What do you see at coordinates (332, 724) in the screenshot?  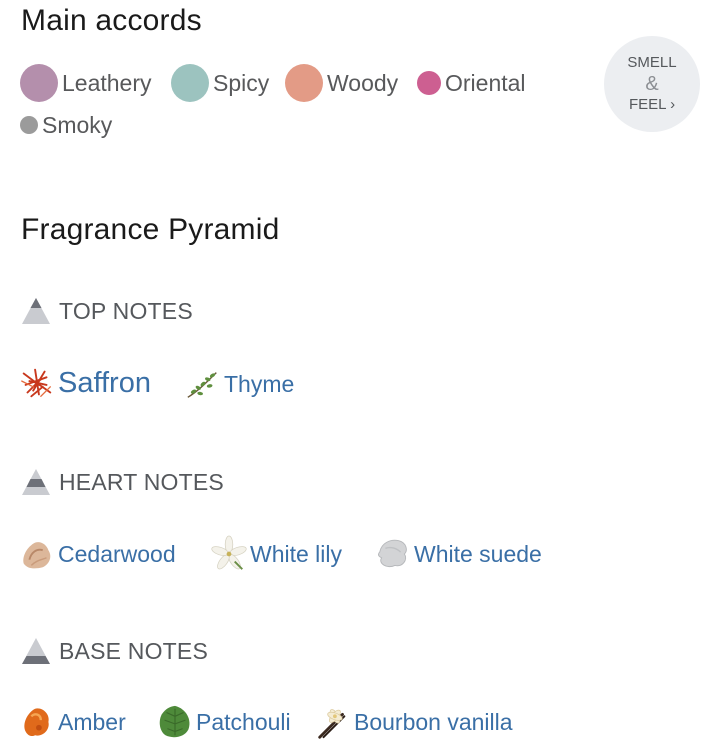 I see `vanilla-icon` at bounding box center [332, 724].